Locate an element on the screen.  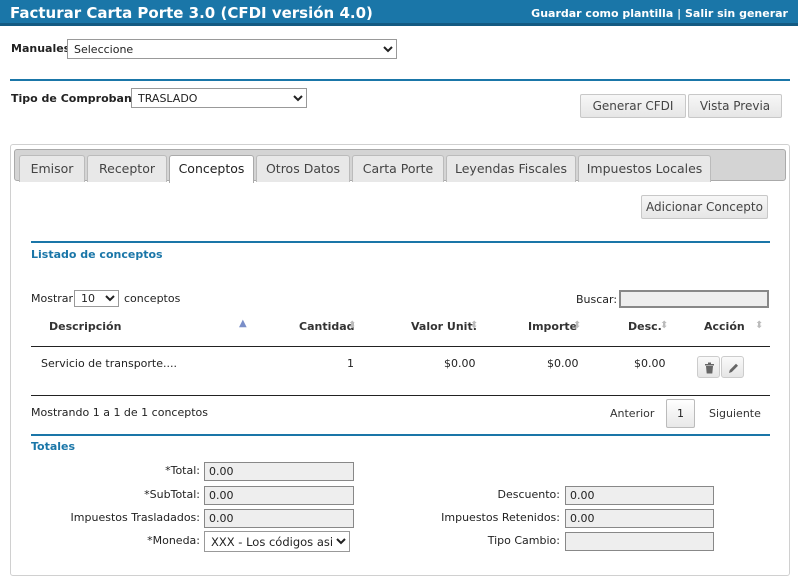
edit-button is located at coordinates (732, 367).